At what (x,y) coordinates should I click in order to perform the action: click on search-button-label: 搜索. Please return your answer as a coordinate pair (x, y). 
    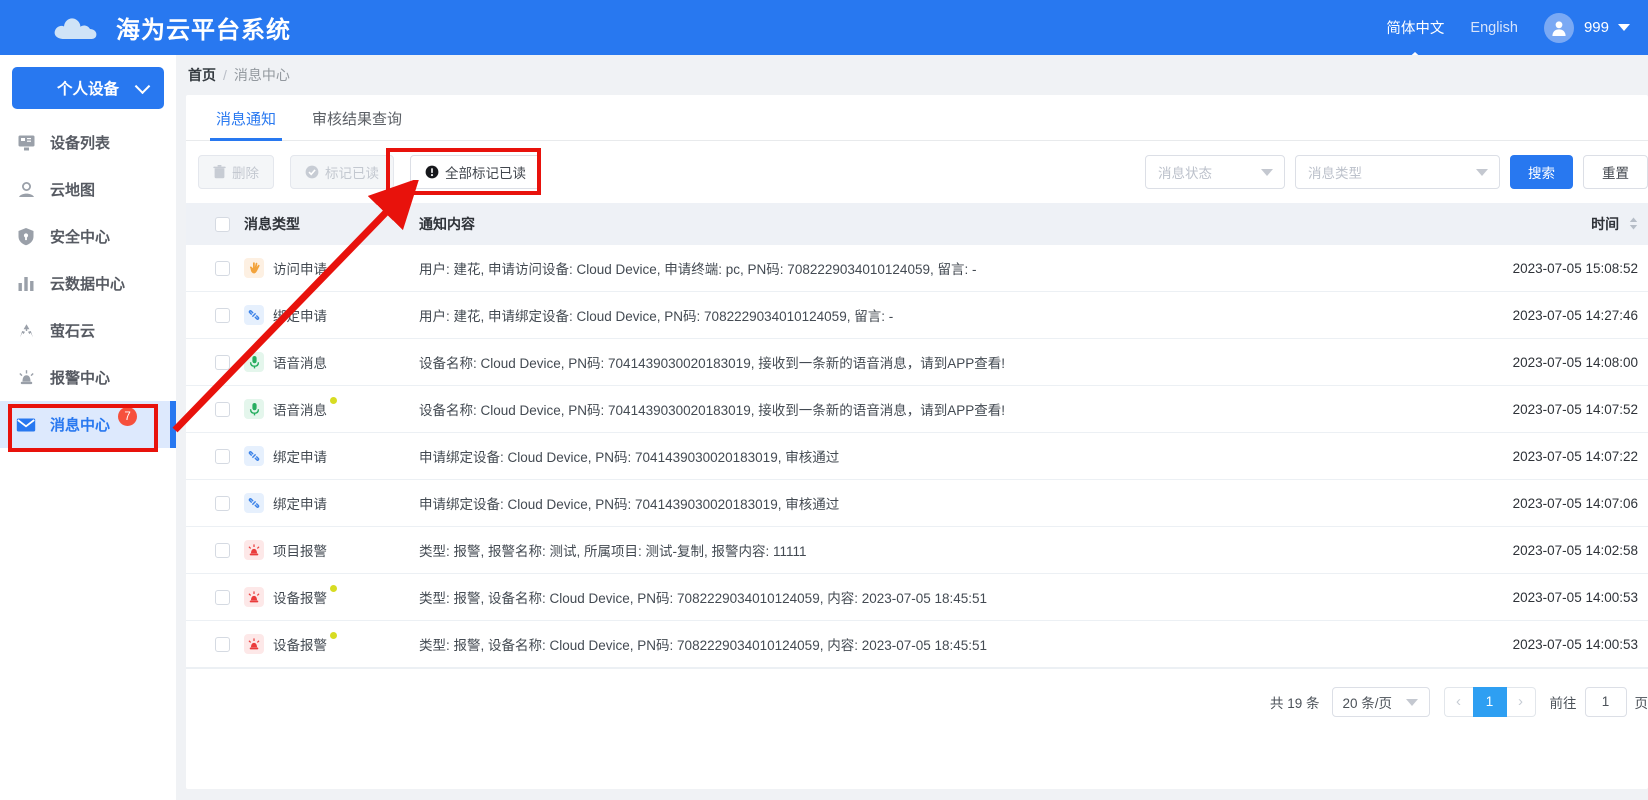
    Looking at the image, I should click on (1541, 173).